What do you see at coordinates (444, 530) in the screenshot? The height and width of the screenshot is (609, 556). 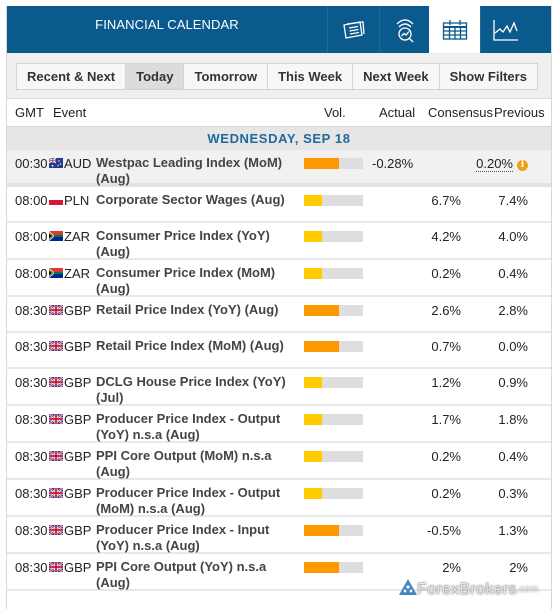 I see `event-consensus: -0.5%` at bounding box center [444, 530].